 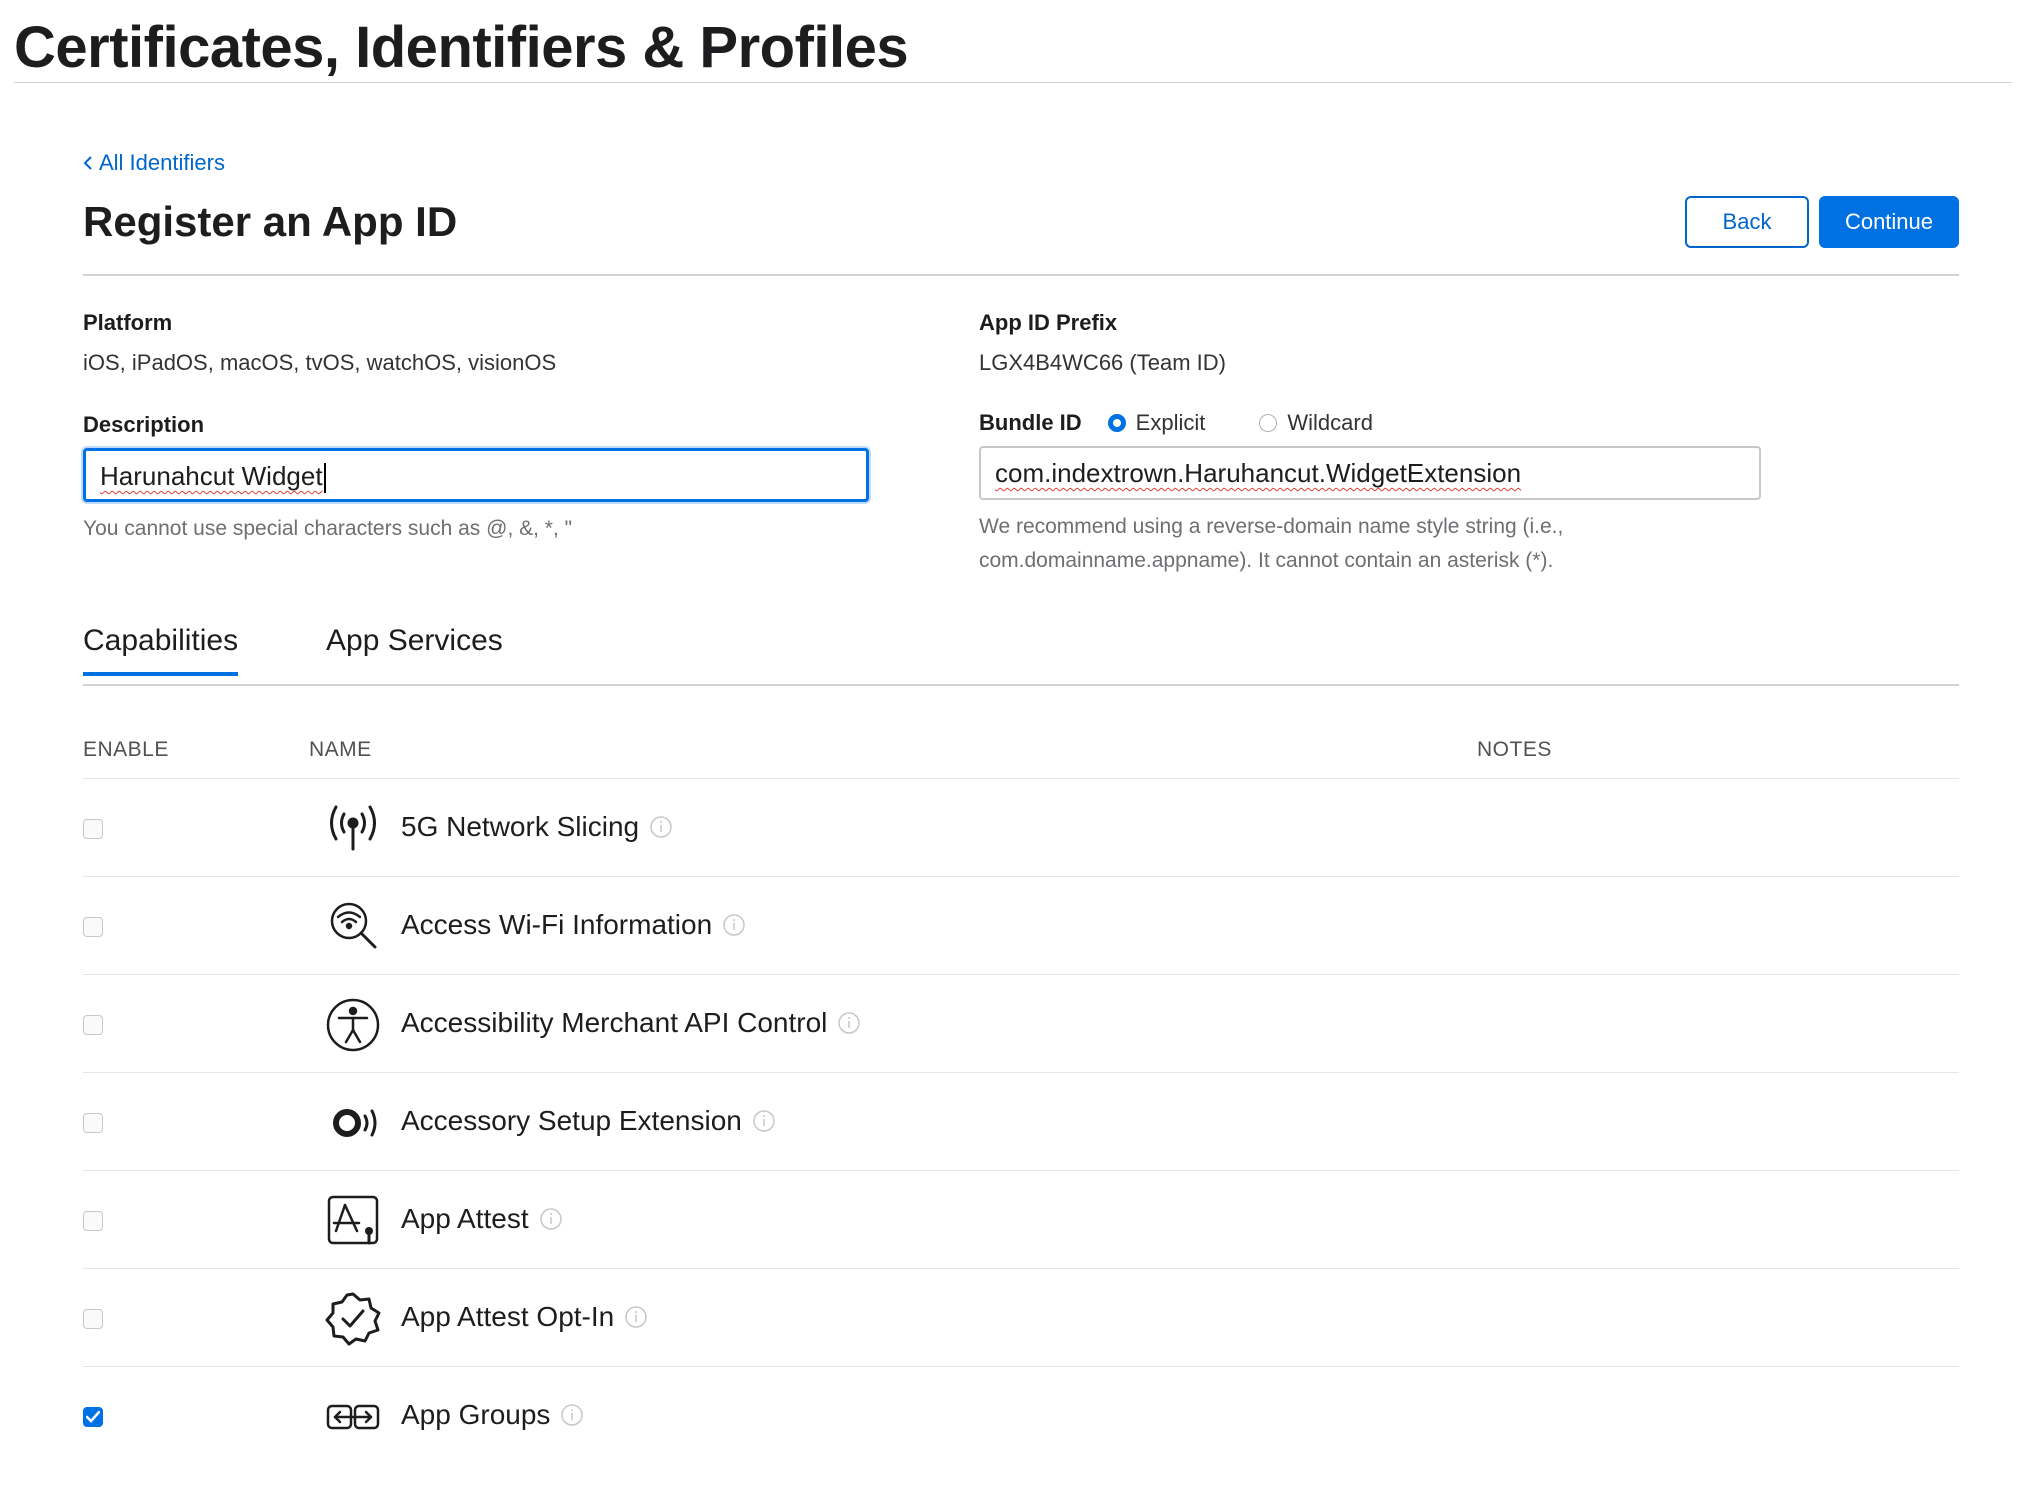 I want to click on antenna-icon, so click(x=353, y=829).